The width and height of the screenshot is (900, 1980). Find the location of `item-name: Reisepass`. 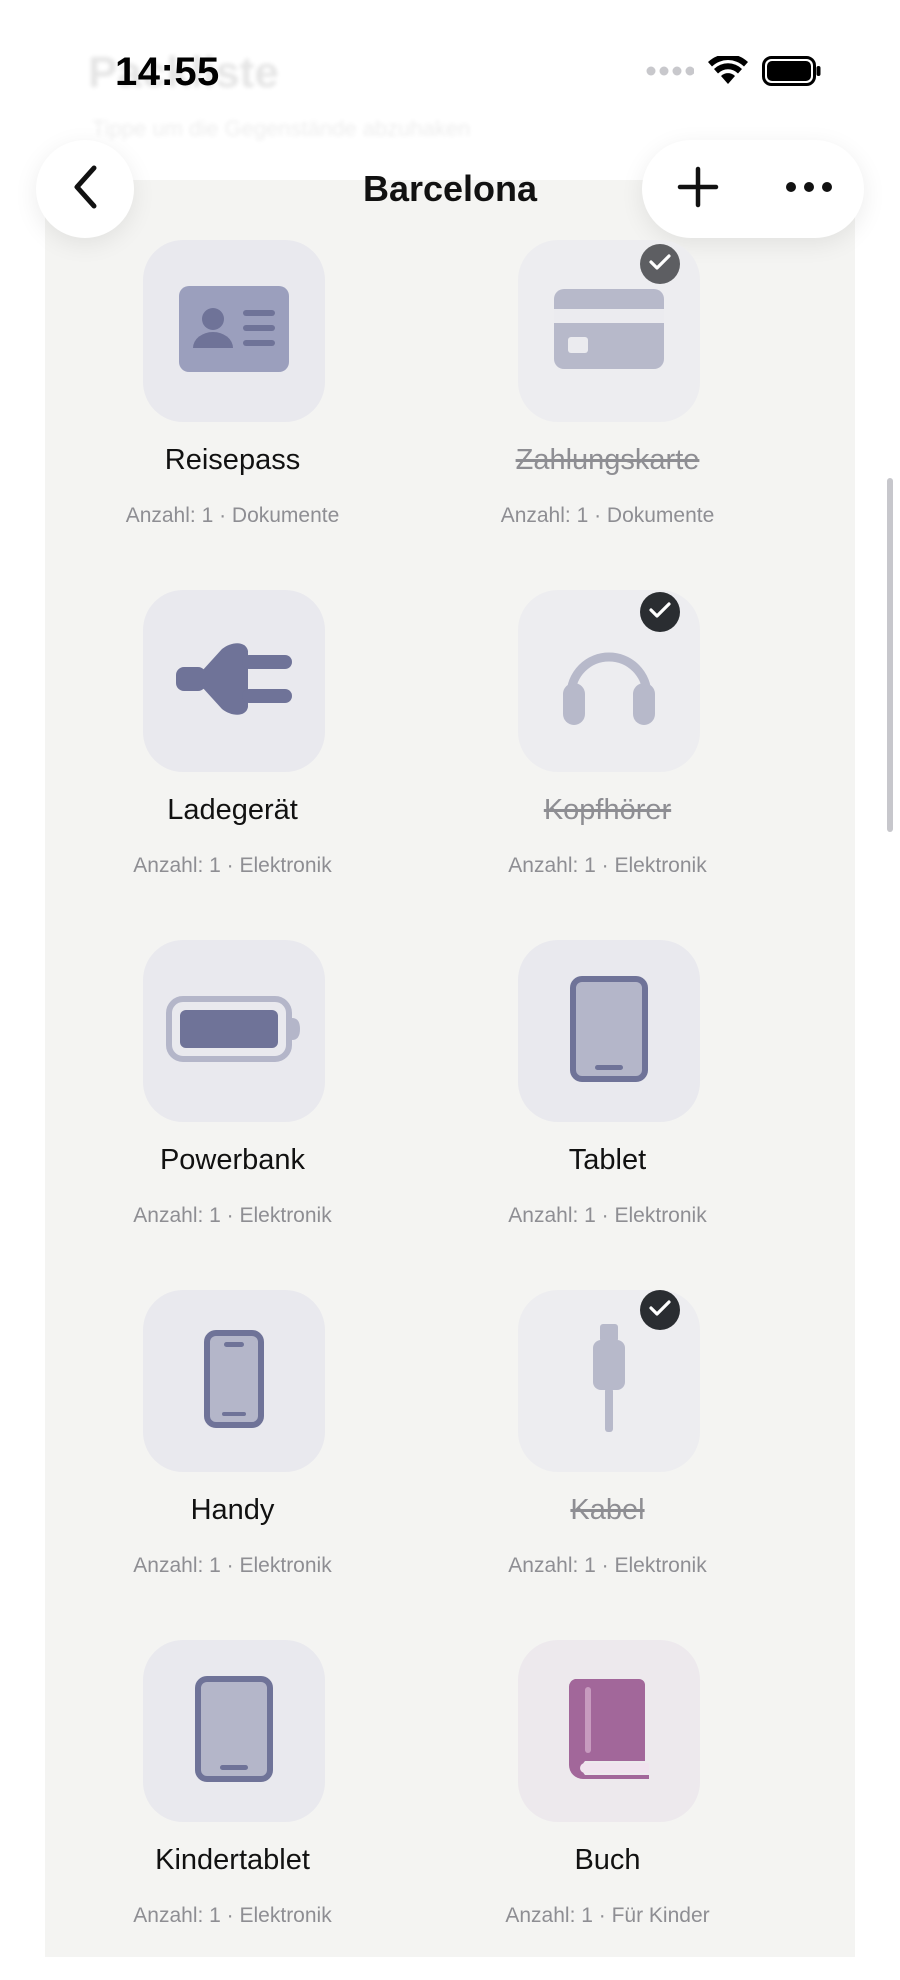

item-name: Reisepass is located at coordinates (232, 460).